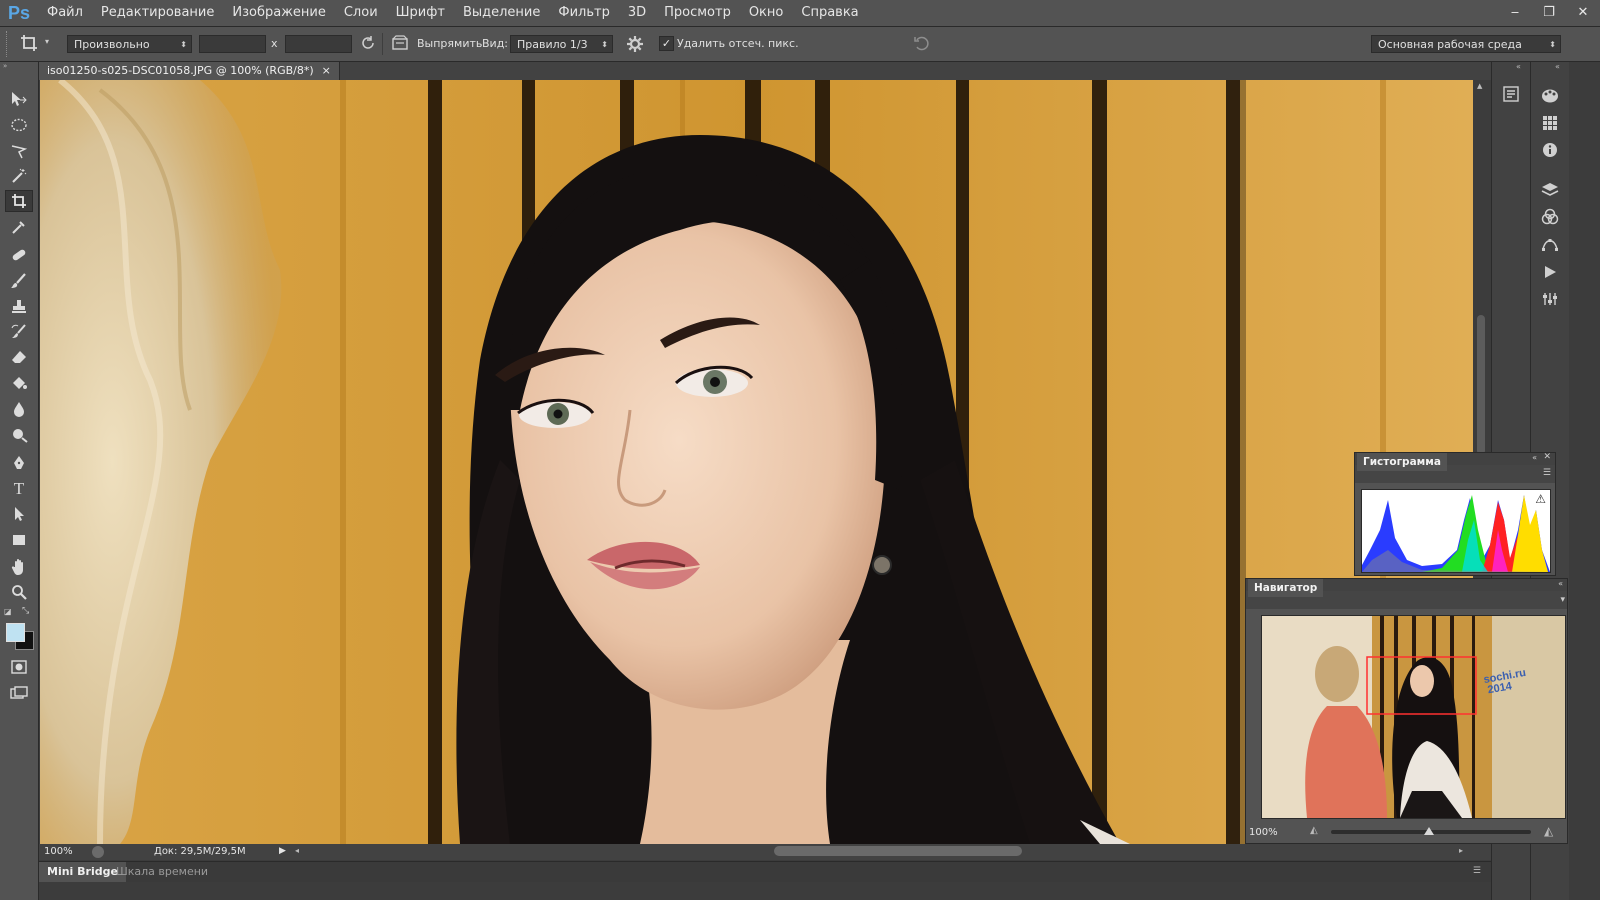 This screenshot has height=900, width=1600. What do you see at coordinates (19, 540) in the screenshot?
I see `rectangle-tool-icon` at bounding box center [19, 540].